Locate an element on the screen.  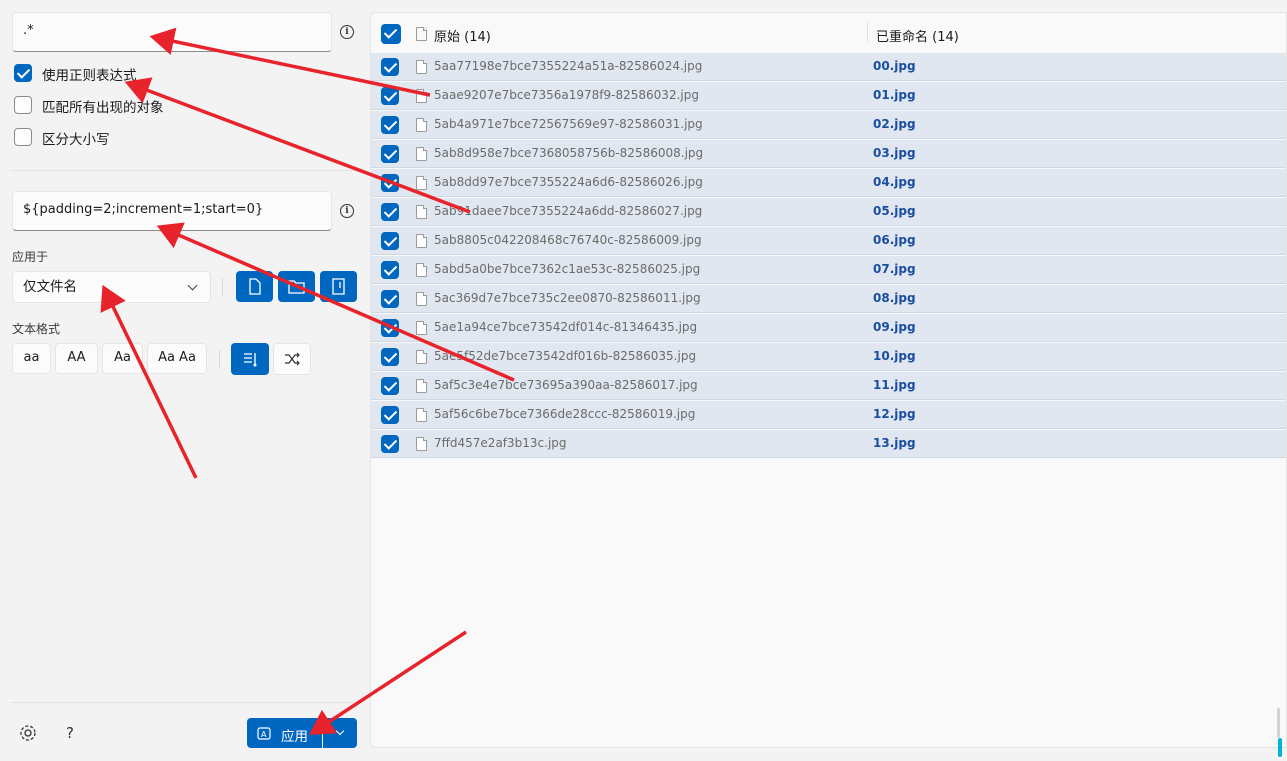
apply-to-label: 应用于 is located at coordinates (30, 257).